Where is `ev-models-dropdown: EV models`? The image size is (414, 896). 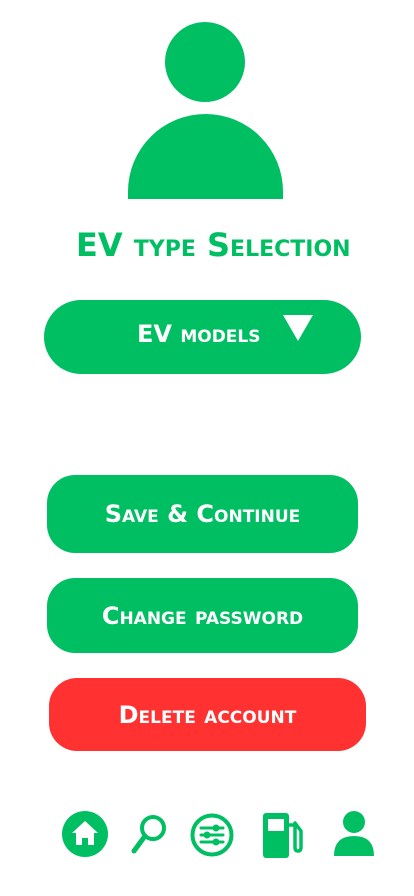
ev-models-dropdown: EV models is located at coordinates (202, 337).